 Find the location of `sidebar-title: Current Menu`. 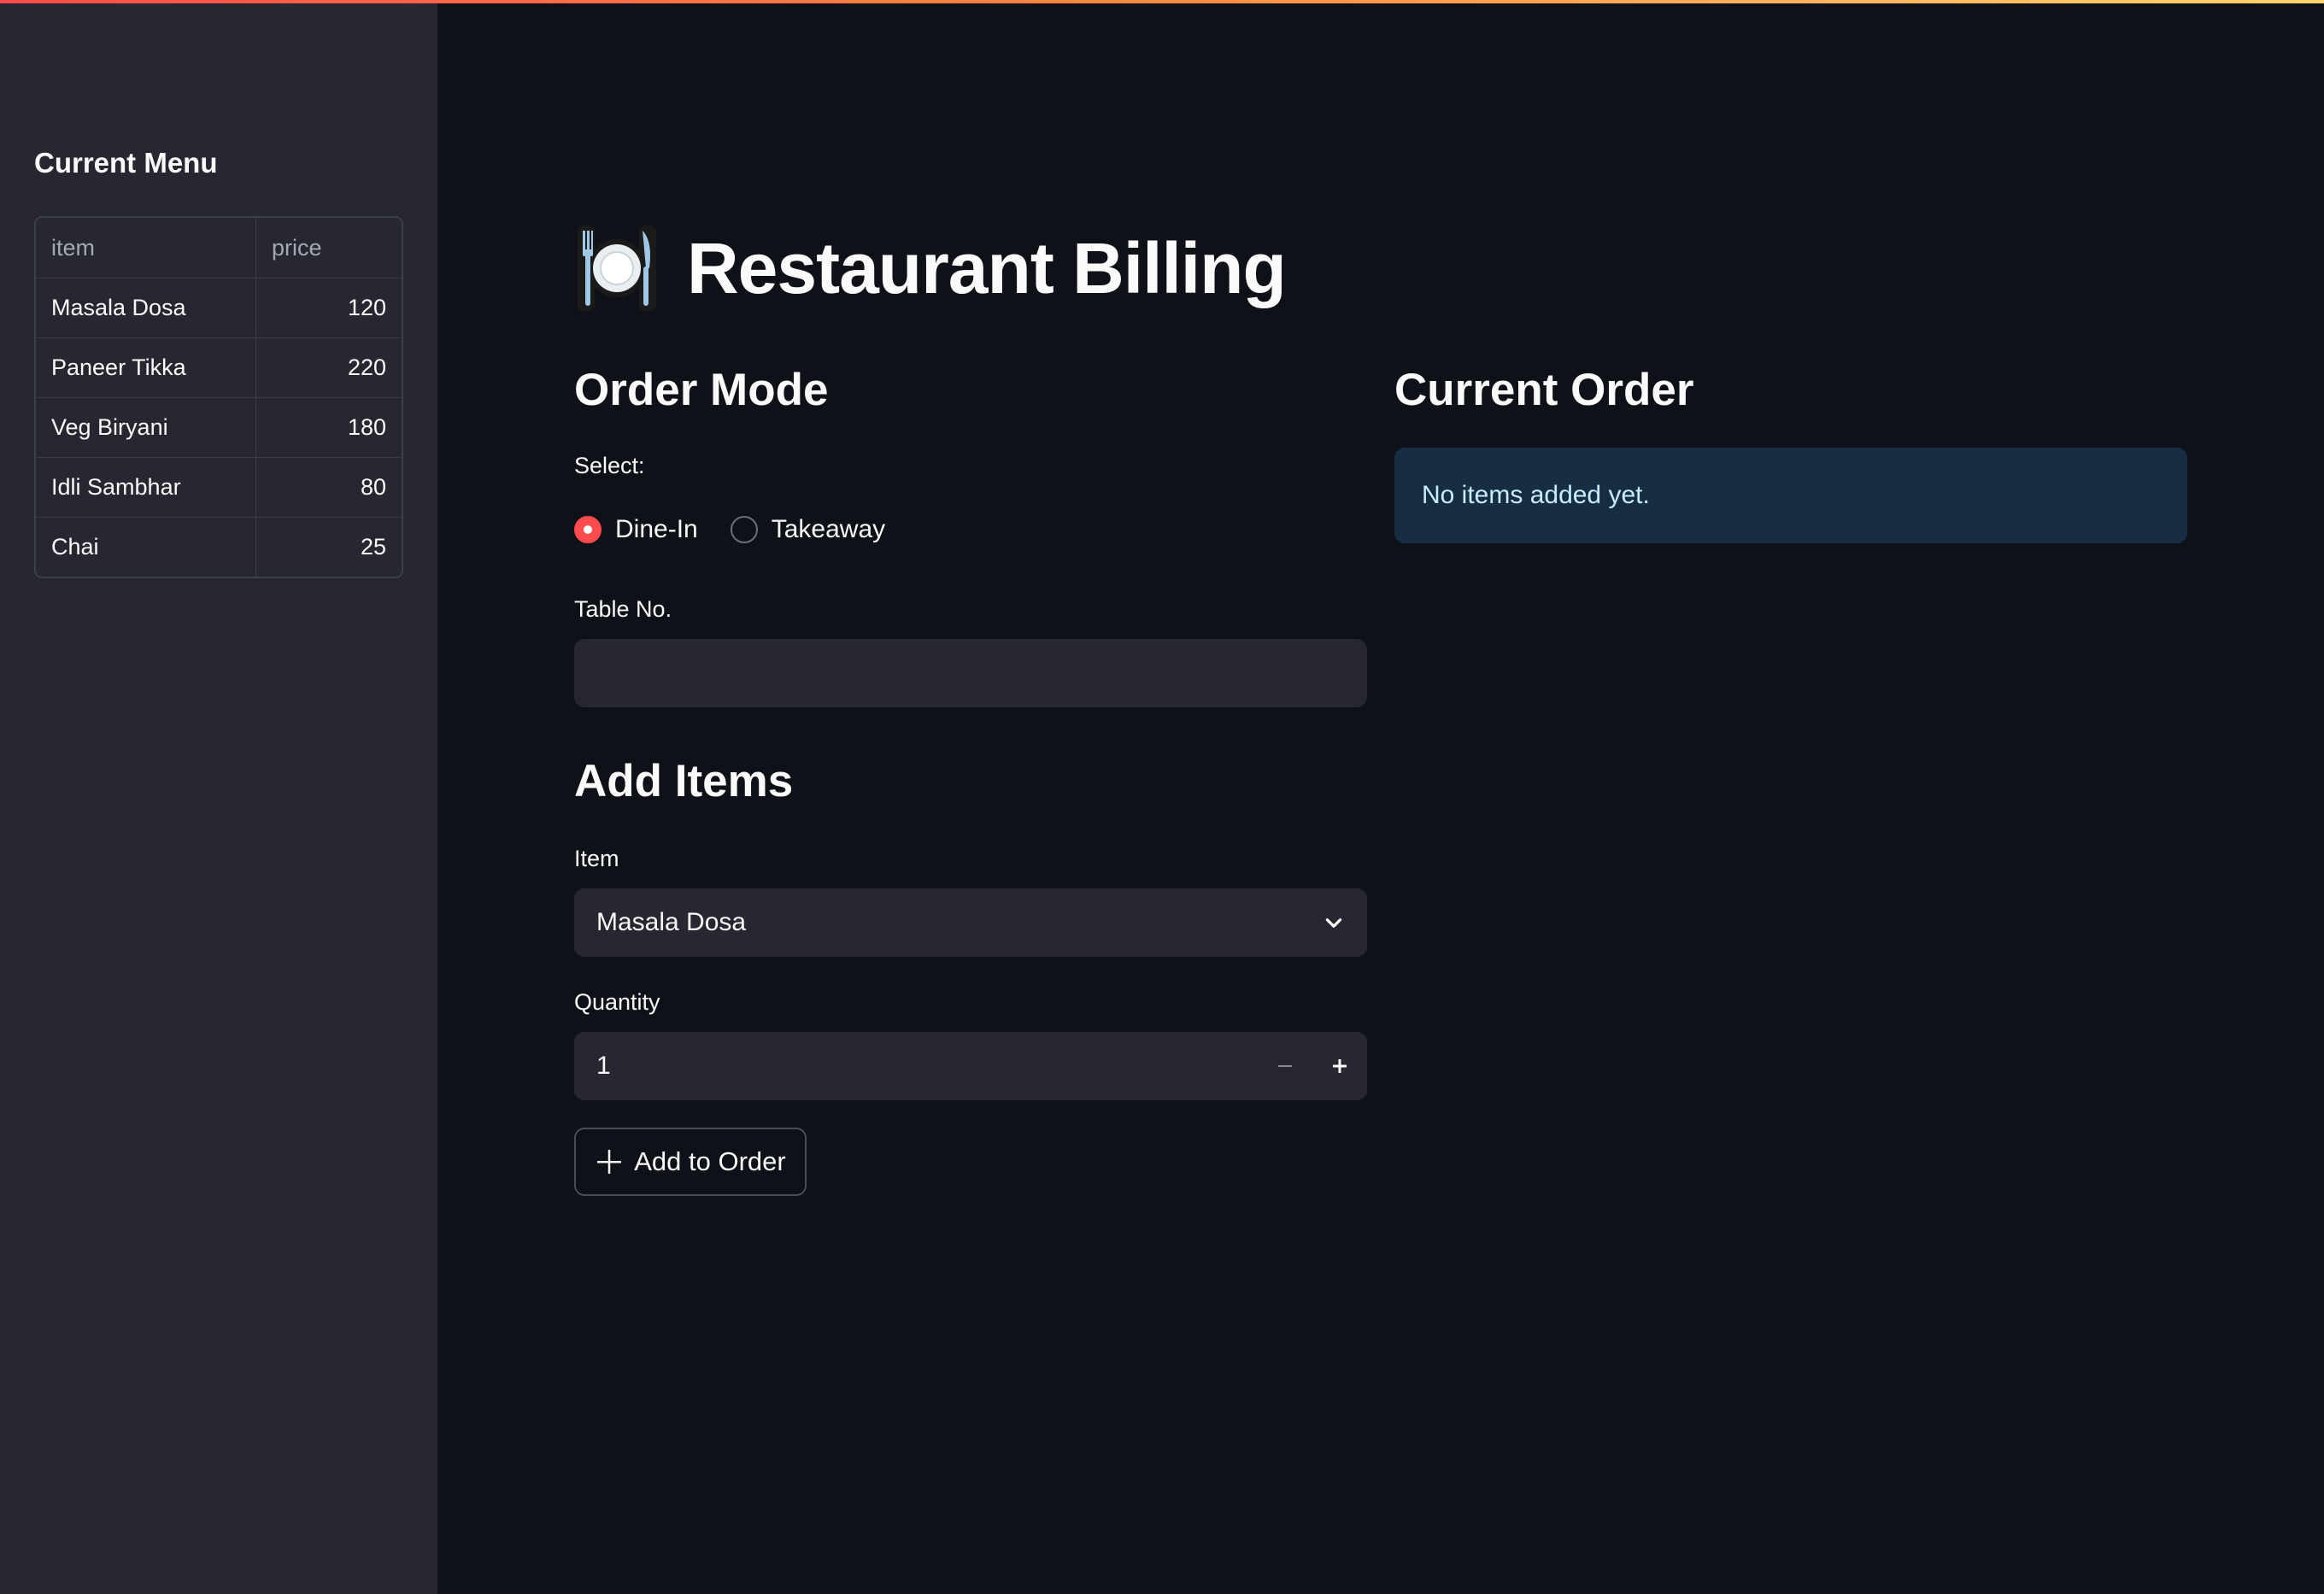

sidebar-title: Current Menu is located at coordinates (126, 163).